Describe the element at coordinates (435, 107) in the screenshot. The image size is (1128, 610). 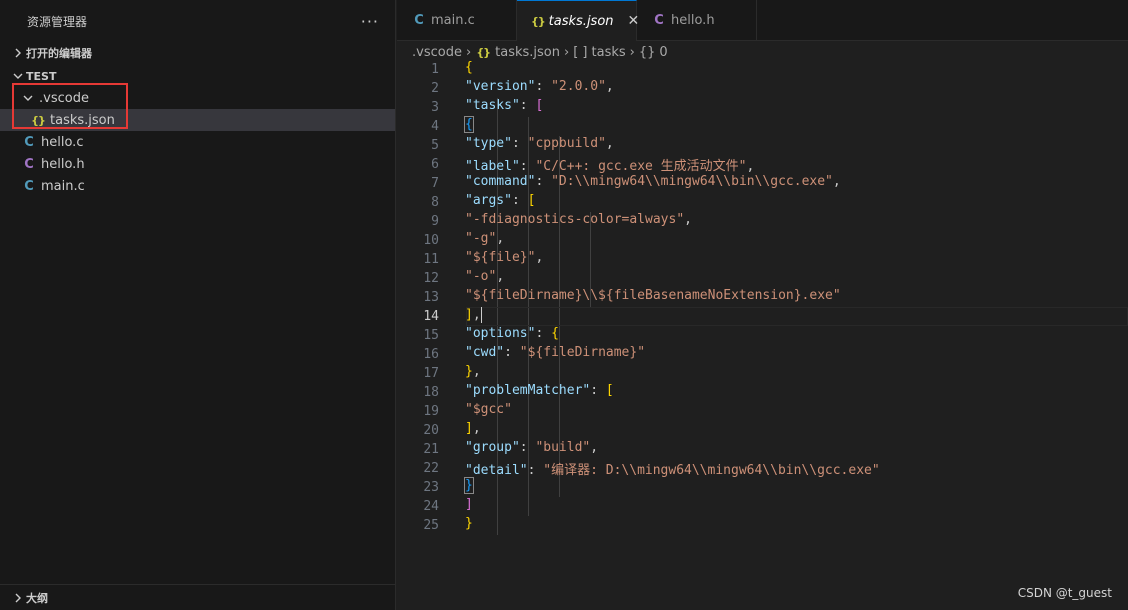
I see `line-number: 3` at that location.